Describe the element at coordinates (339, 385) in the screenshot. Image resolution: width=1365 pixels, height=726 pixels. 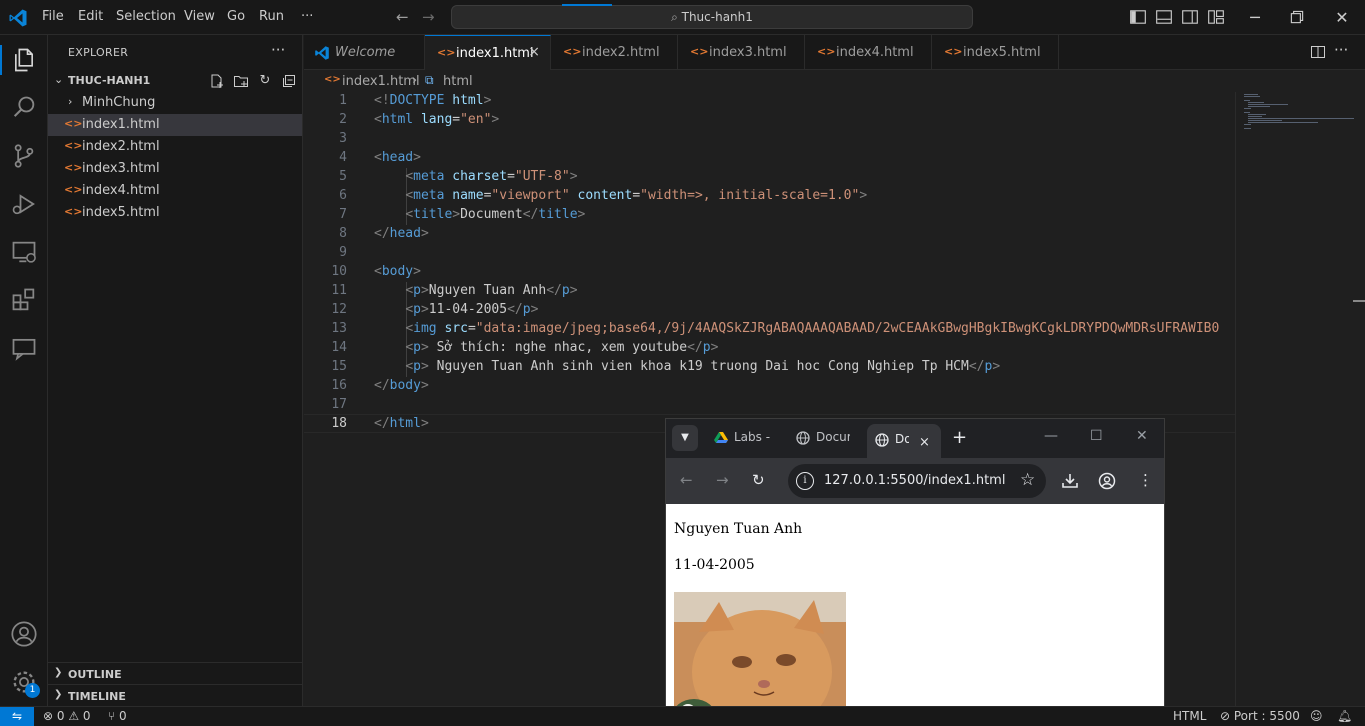
I see `line-number: 16` at that location.